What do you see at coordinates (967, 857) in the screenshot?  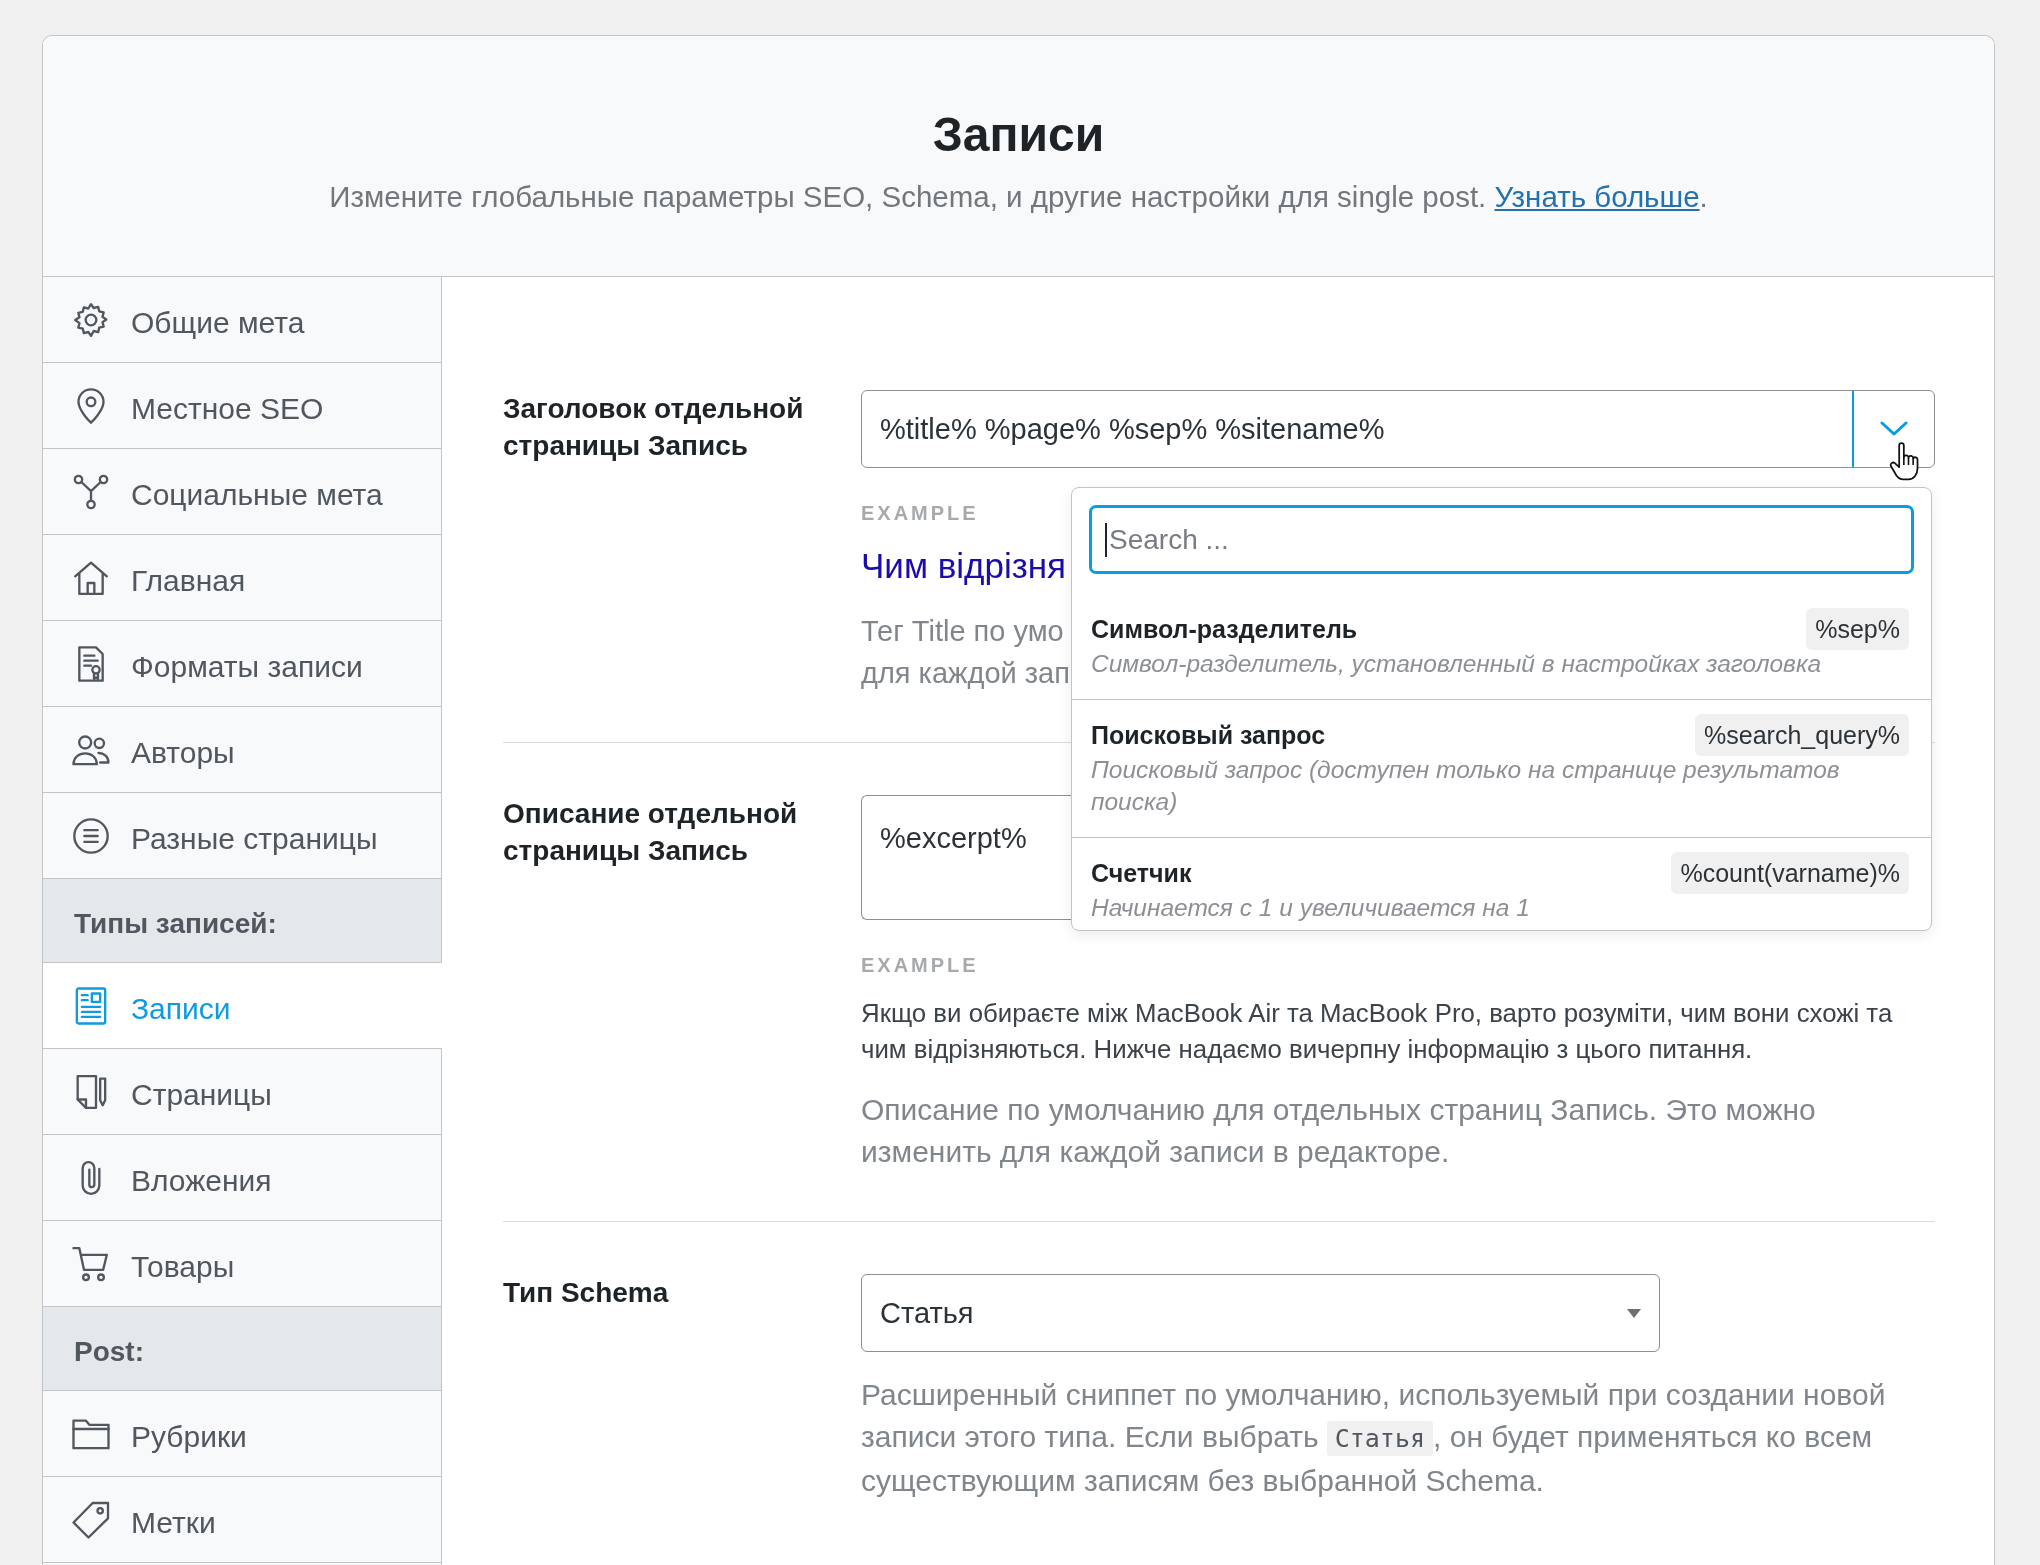 I see `description-textarea: %excerpt%` at bounding box center [967, 857].